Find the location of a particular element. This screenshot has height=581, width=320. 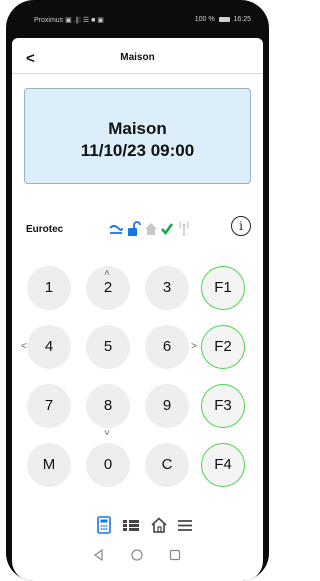

key-m: M is located at coordinates (49, 465).